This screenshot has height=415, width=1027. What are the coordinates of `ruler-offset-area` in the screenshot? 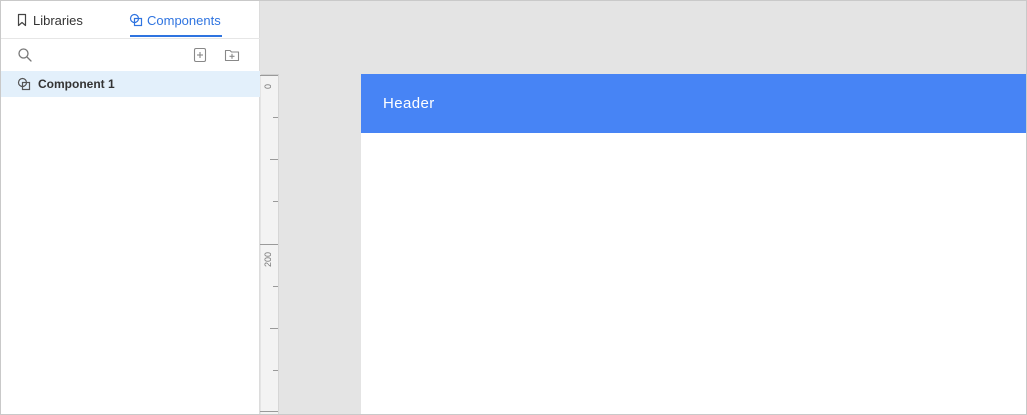 It's located at (270, 38).